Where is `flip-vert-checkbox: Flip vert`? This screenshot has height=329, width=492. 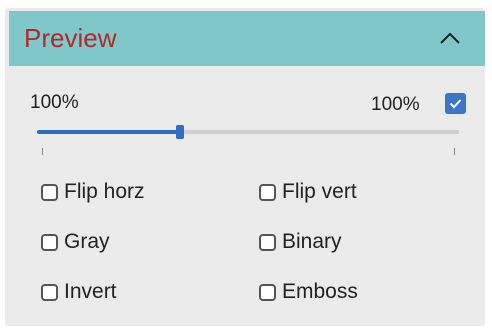 flip-vert-checkbox: Flip vert is located at coordinates (308, 192).